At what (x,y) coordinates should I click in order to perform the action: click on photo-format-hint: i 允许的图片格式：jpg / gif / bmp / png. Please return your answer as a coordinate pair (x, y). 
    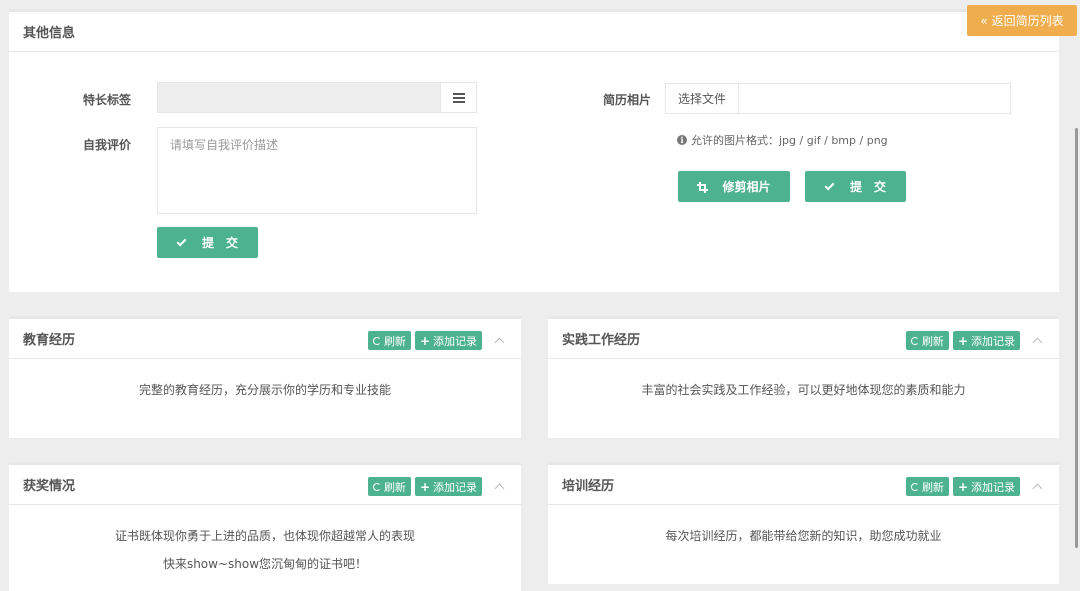
    Looking at the image, I should click on (782, 140).